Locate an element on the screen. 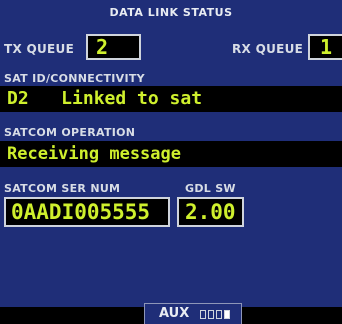 The image size is (342, 324). page-indicator-active is located at coordinates (227, 314).